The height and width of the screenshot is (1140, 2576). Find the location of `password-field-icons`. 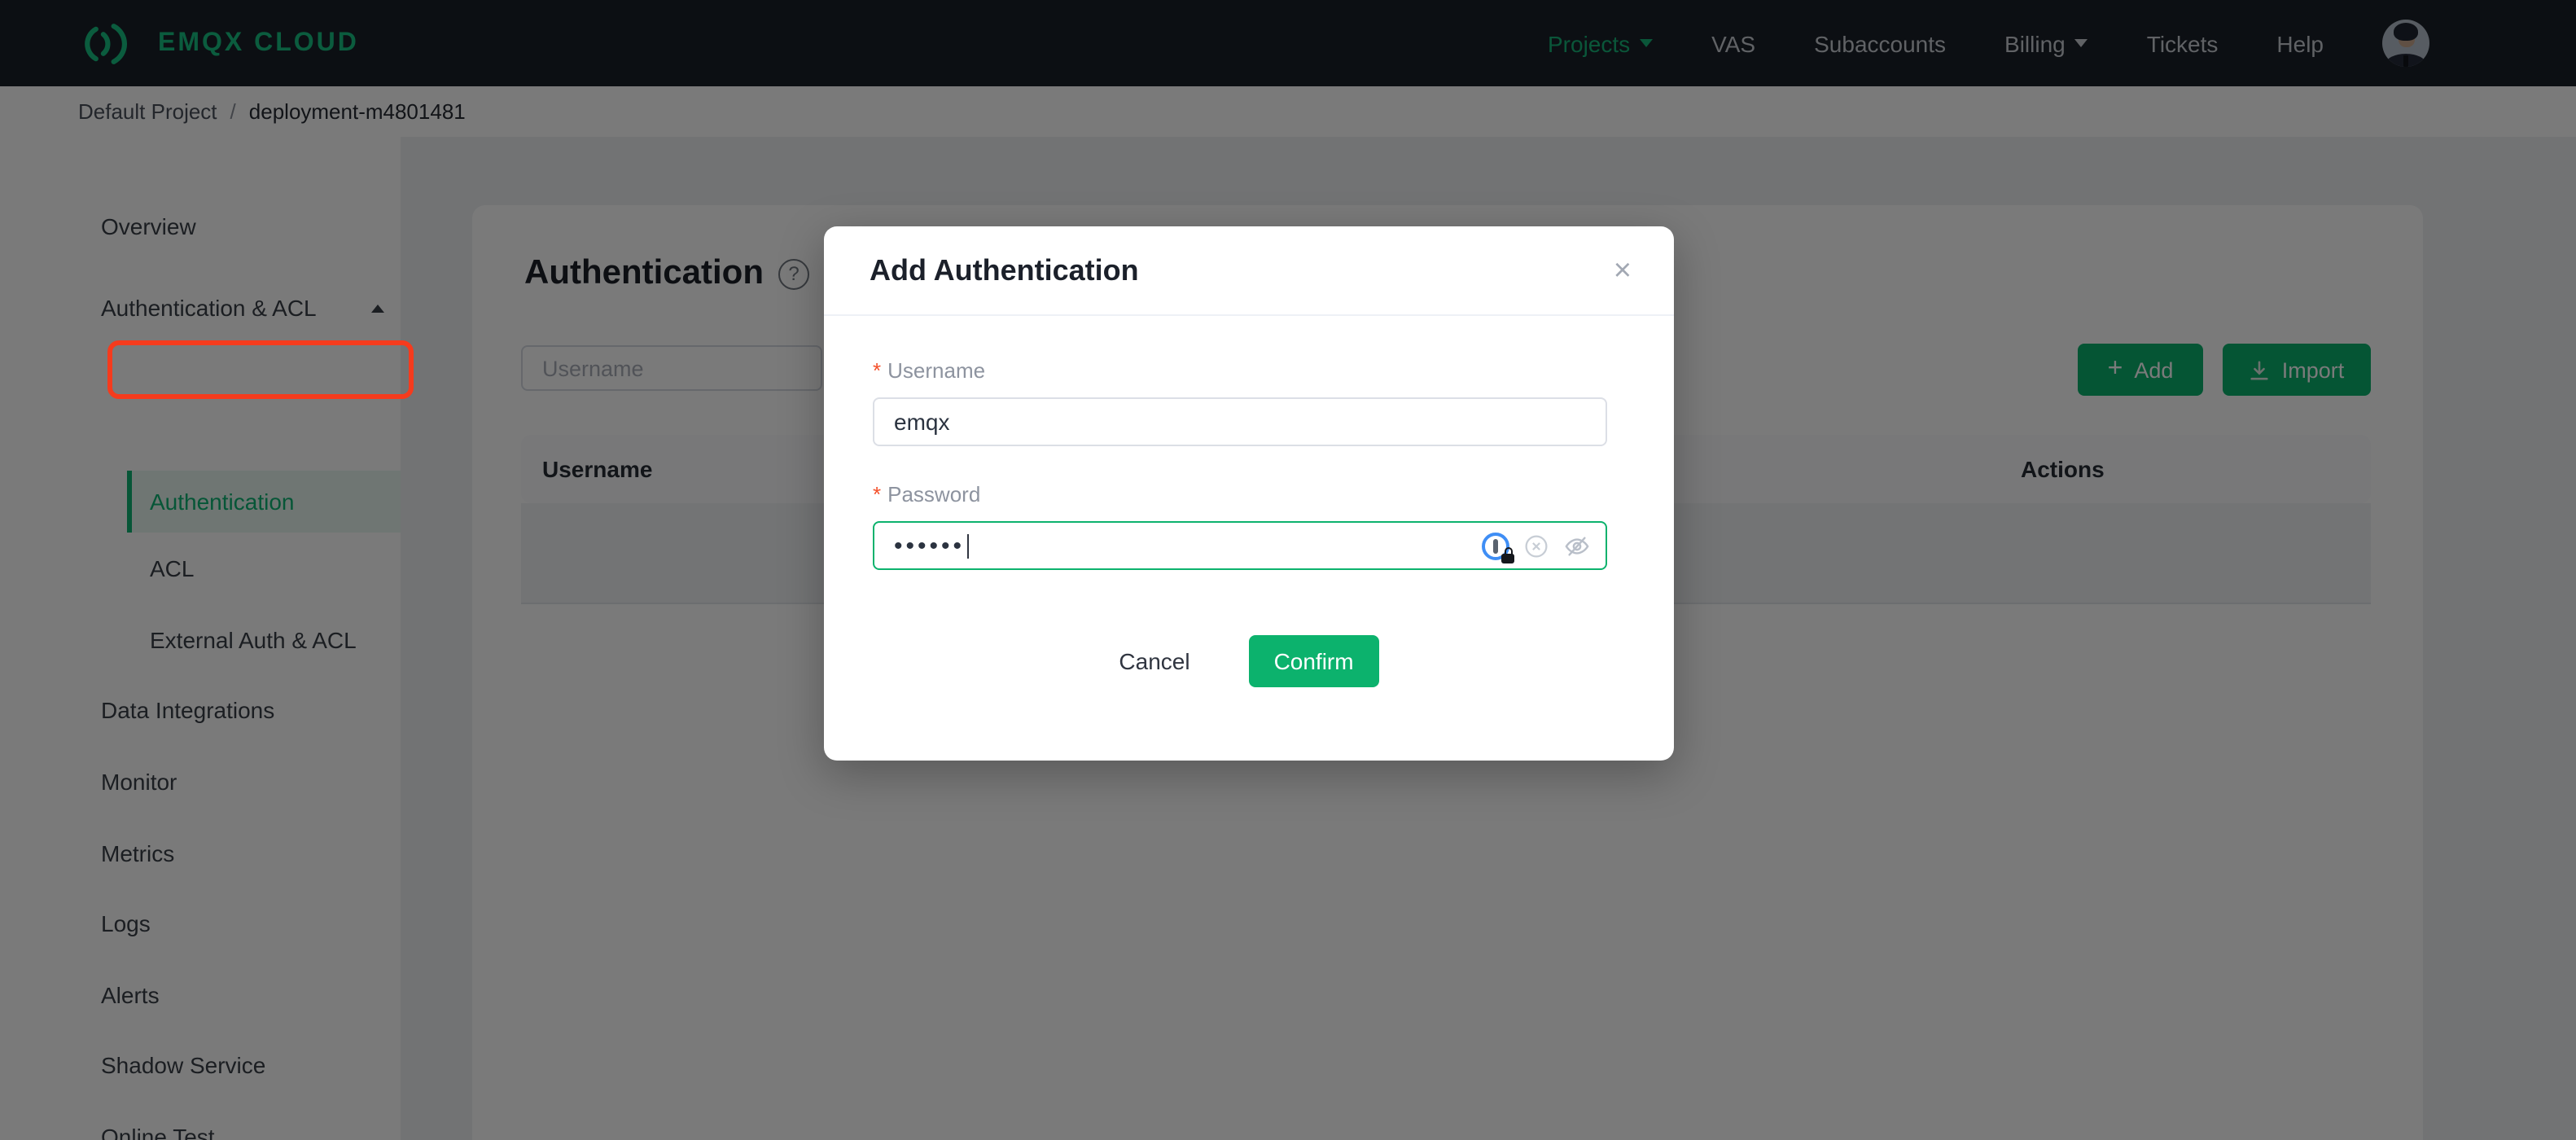

password-field-icons is located at coordinates (1536, 545).